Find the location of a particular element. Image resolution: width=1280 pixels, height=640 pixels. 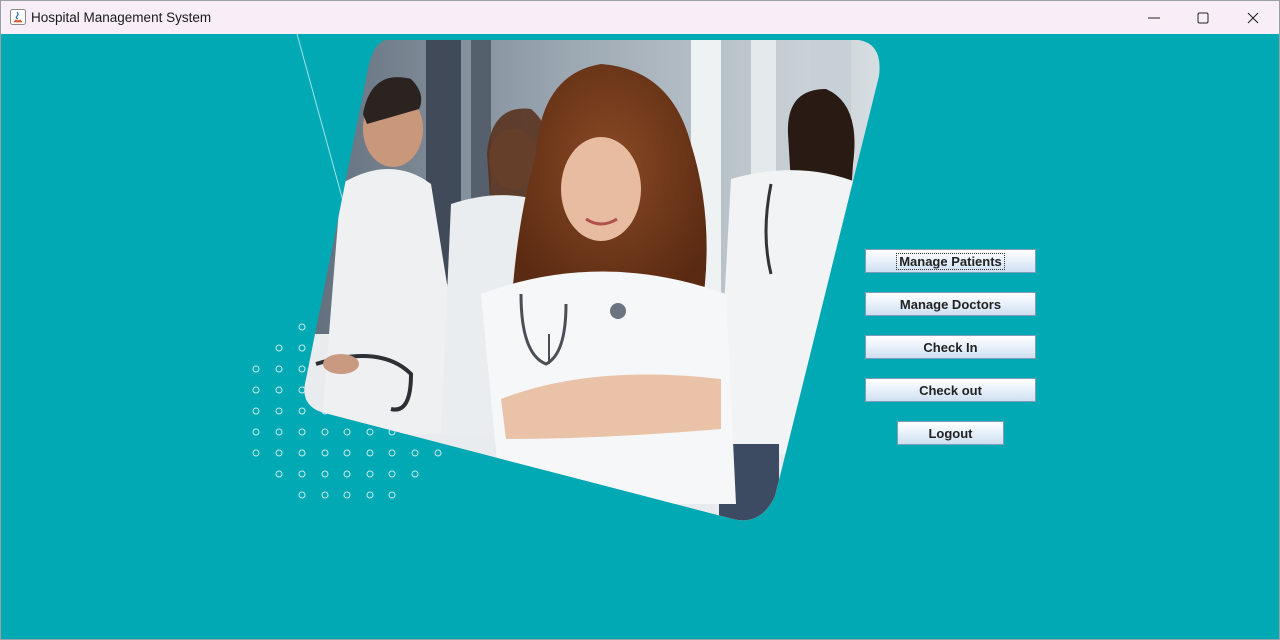

logout-button: Logout is located at coordinates (950, 433).